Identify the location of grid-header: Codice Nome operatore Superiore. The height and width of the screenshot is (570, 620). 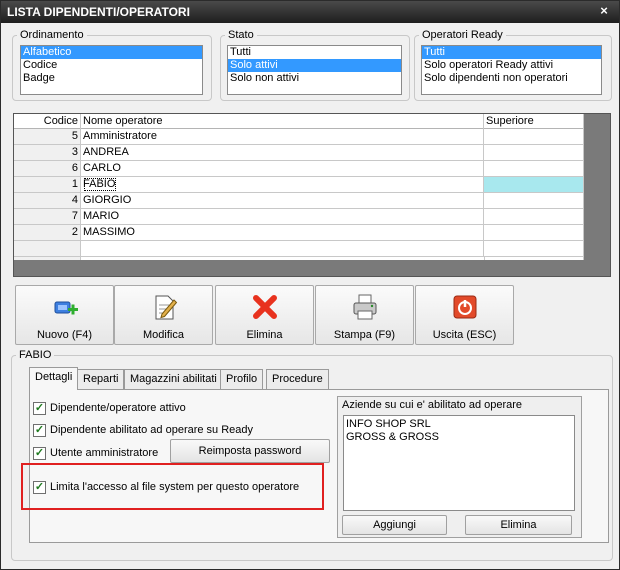
(299, 121).